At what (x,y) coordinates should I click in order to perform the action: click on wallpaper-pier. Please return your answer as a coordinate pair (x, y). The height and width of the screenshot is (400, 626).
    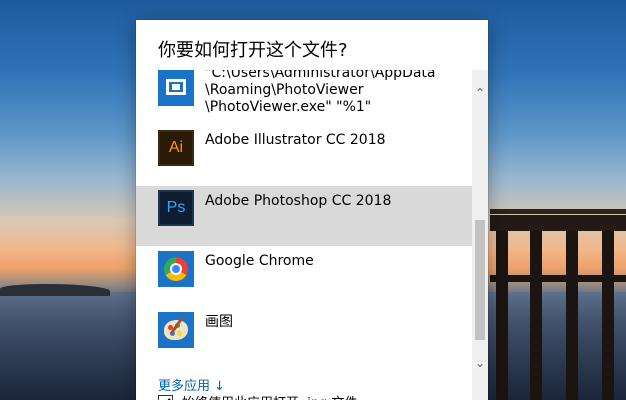
    Looking at the image, I should click on (558, 304).